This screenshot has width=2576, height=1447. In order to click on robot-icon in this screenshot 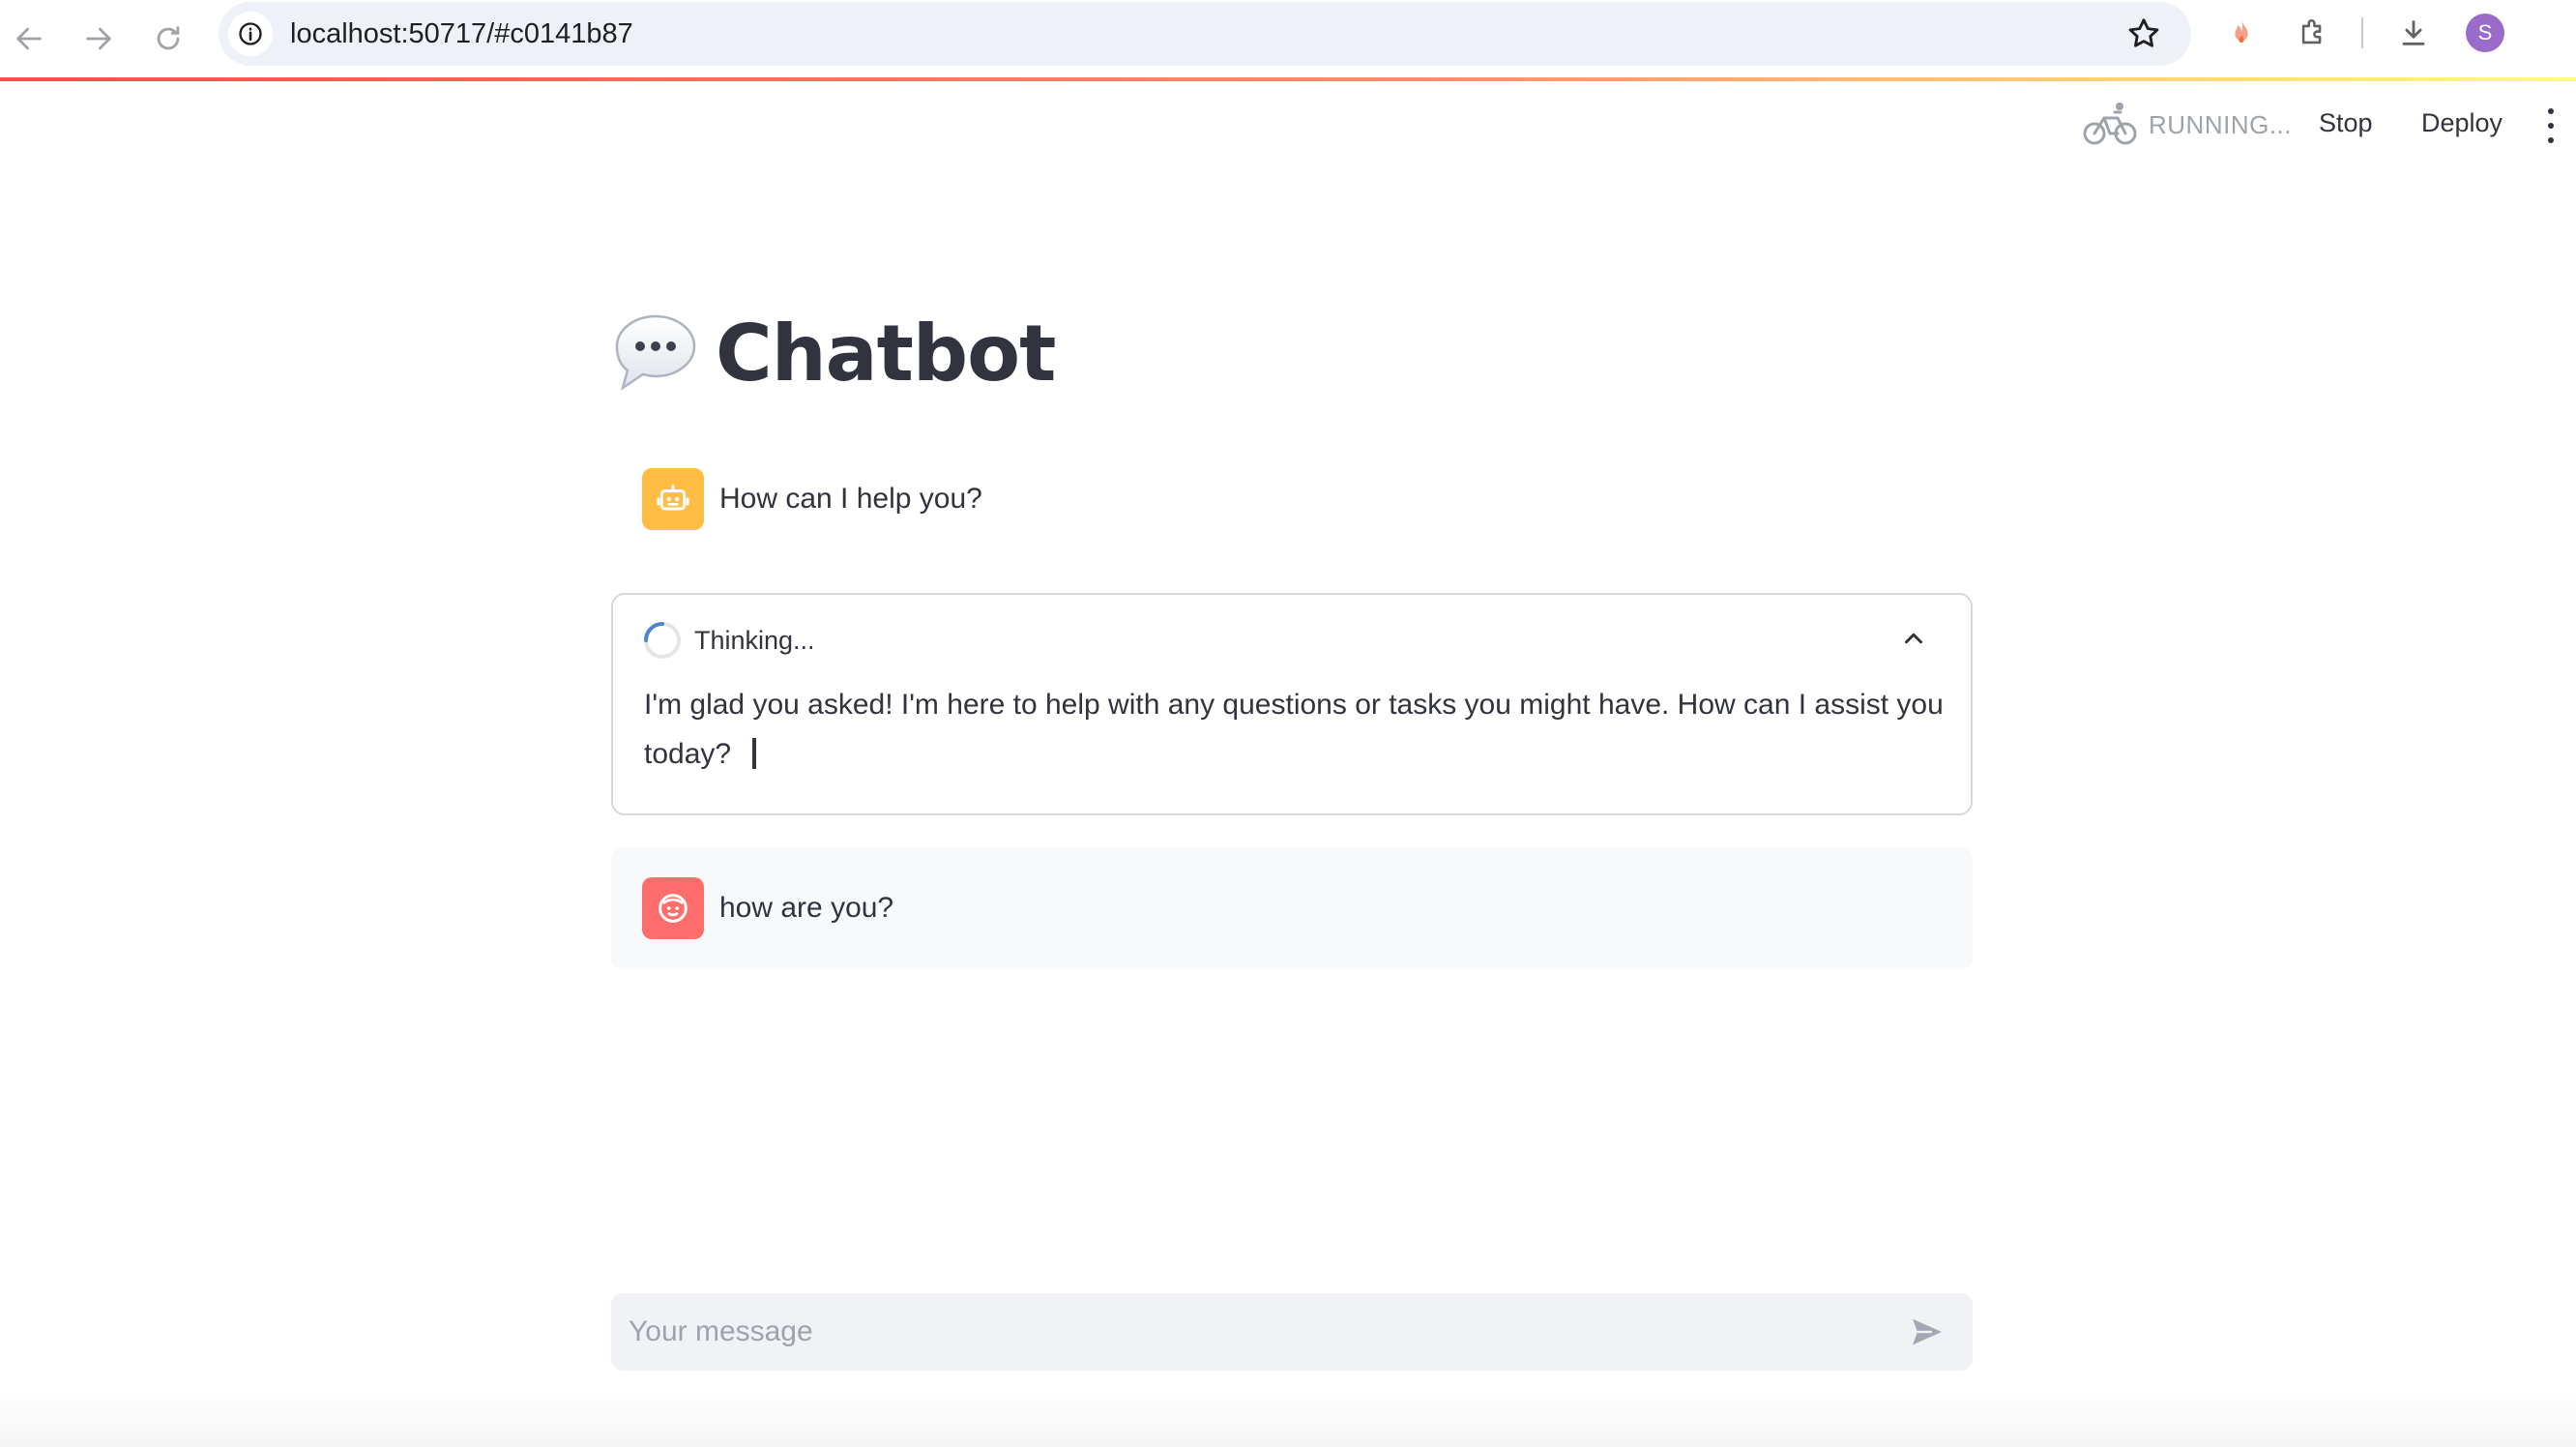, I will do `click(673, 498)`.